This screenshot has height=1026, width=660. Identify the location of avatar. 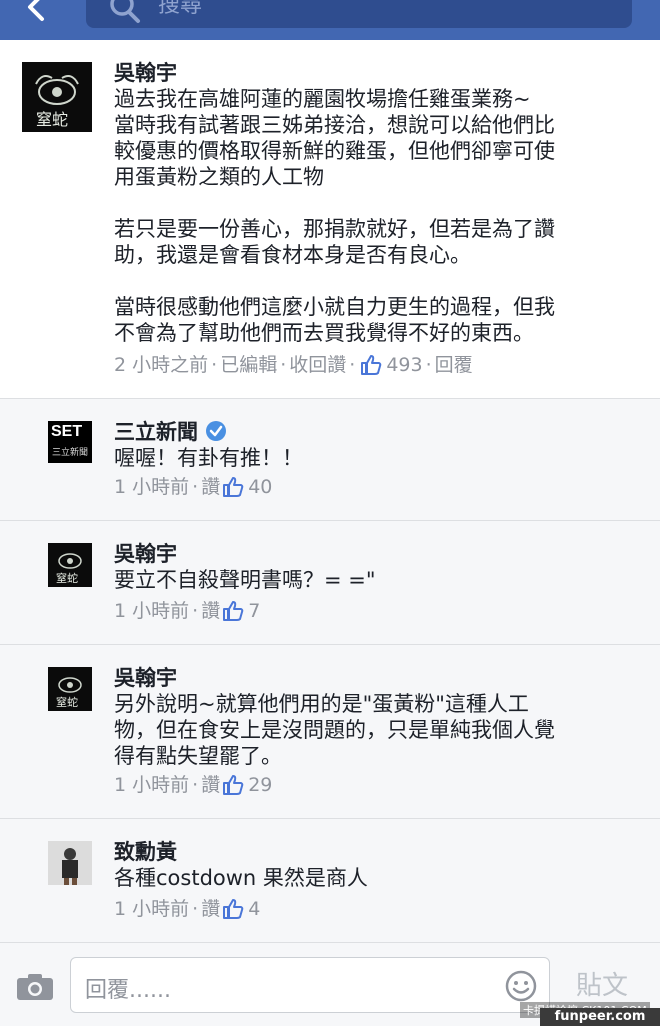
(70, 863).